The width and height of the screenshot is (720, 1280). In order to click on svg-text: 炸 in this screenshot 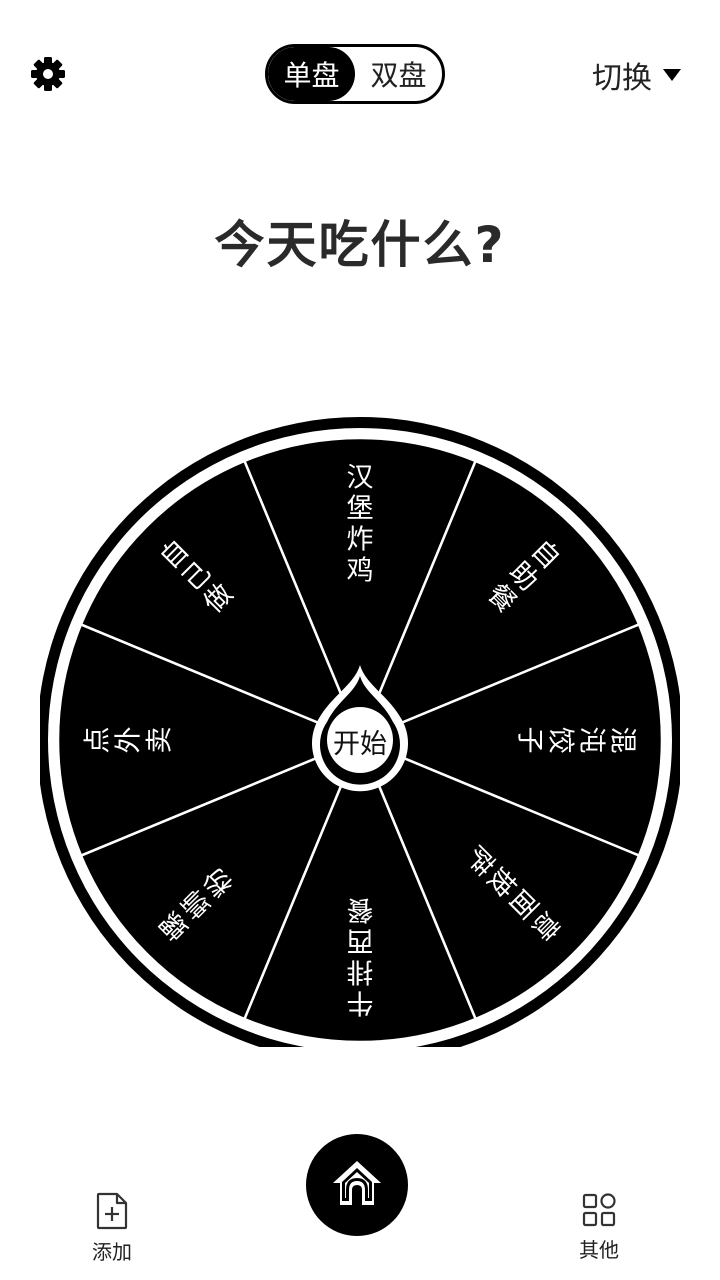, I will do `click(360, 540)`.